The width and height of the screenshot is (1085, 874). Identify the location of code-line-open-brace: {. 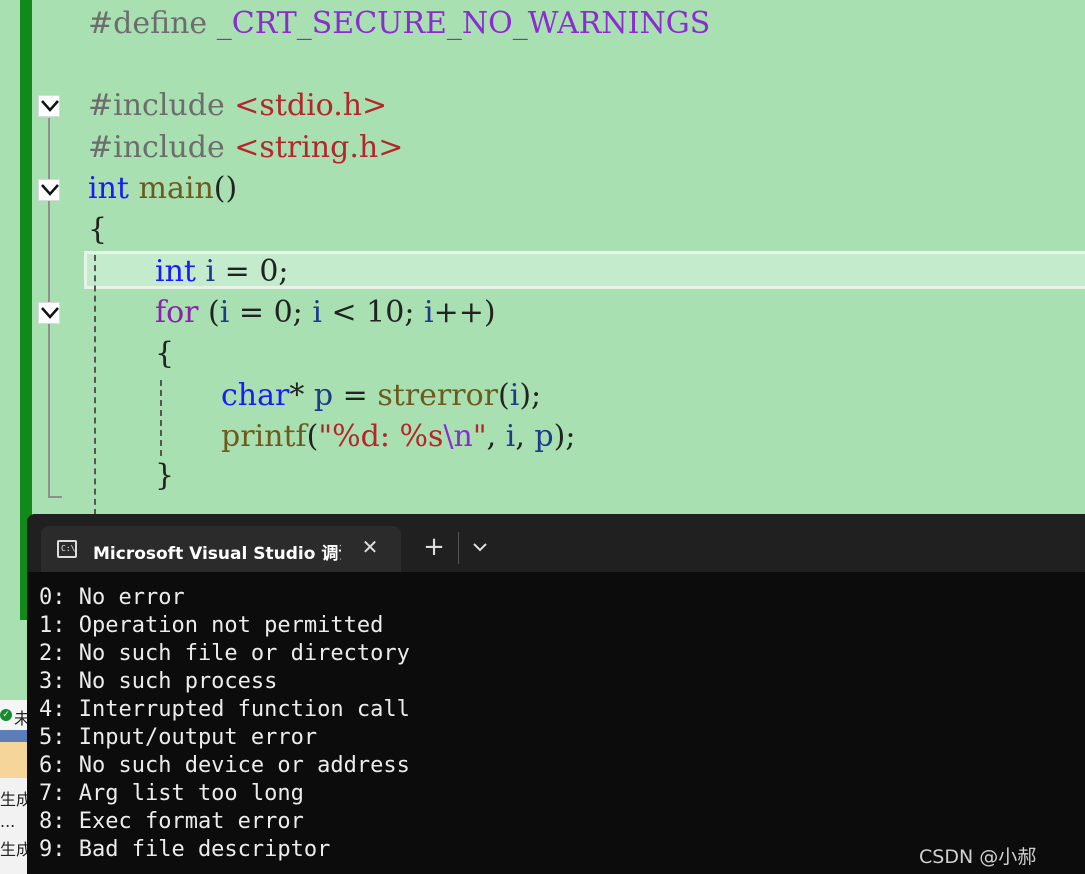
(98, 229).